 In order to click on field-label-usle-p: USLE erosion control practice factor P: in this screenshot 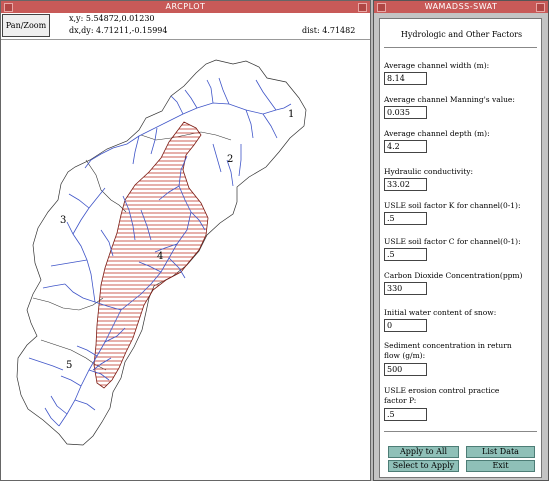, I will do `click(442, 395)`.